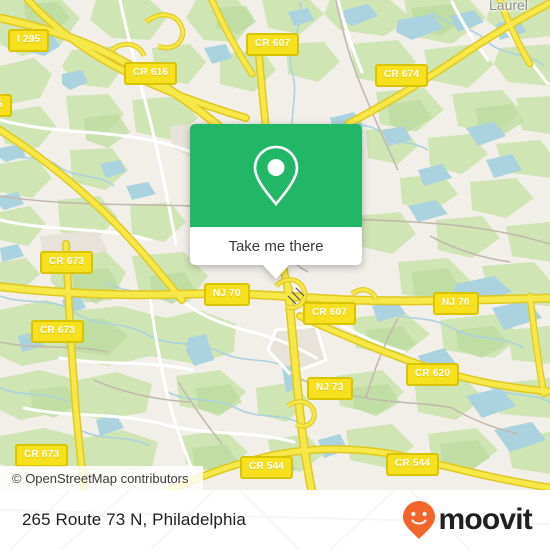 Image resolution: width=550 pixels, height=550 pixels. What do you see at coordinates (134, 519) in the screenshot?
I see `address-label: 265 Route 73 N, Philadelphia` at bounding box center [134, 519].